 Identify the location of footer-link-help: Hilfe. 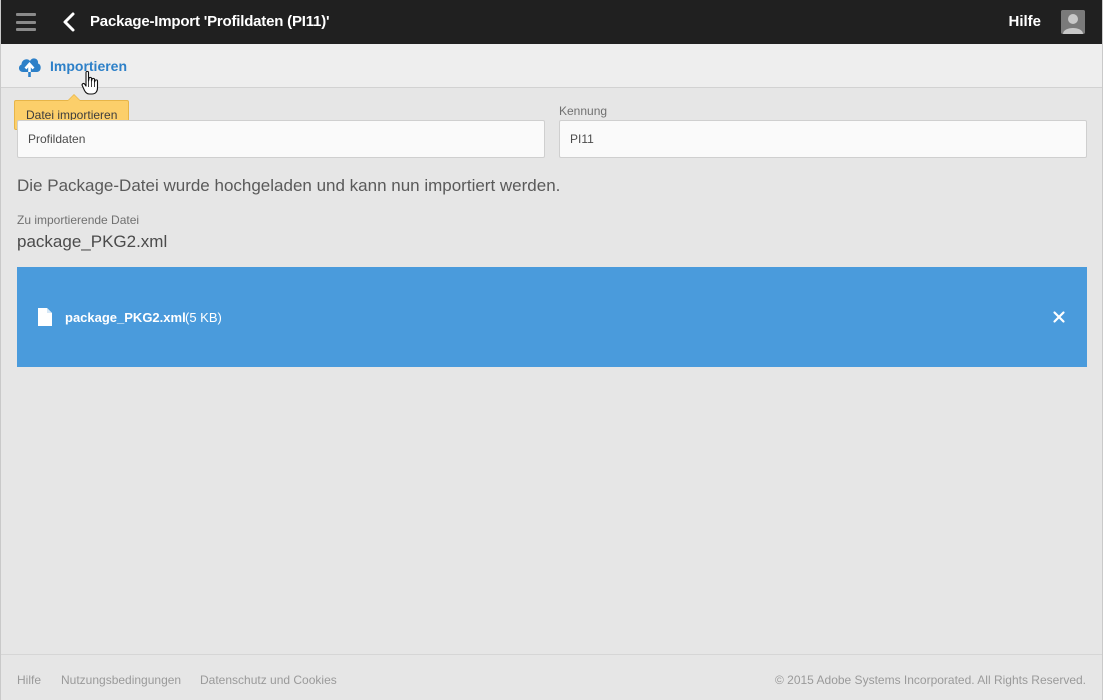
(29, 680).